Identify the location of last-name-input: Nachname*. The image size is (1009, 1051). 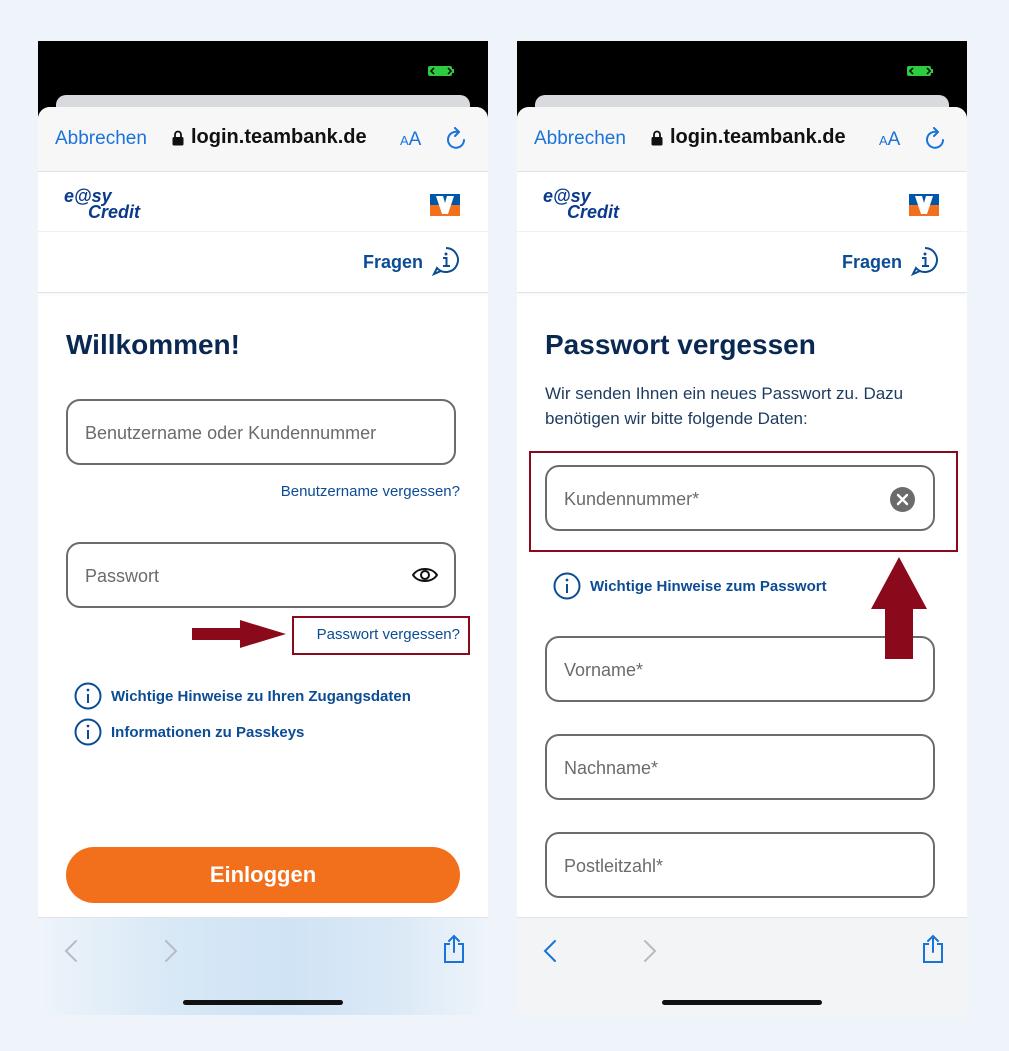
(740, 767).